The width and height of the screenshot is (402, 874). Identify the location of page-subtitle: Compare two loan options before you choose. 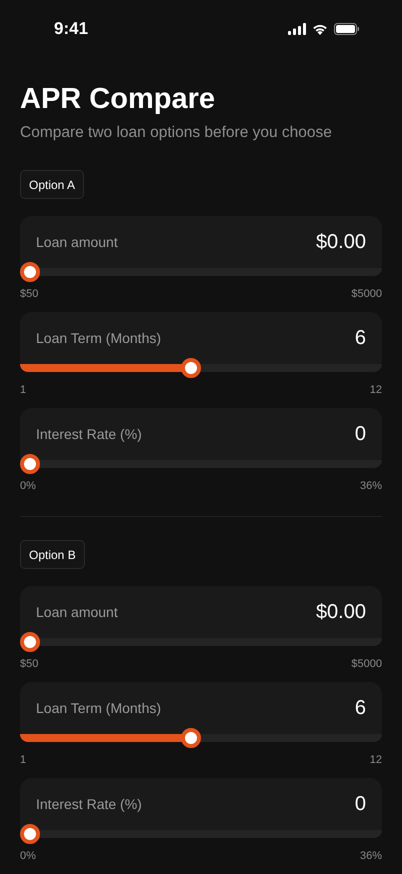
(176, 133).